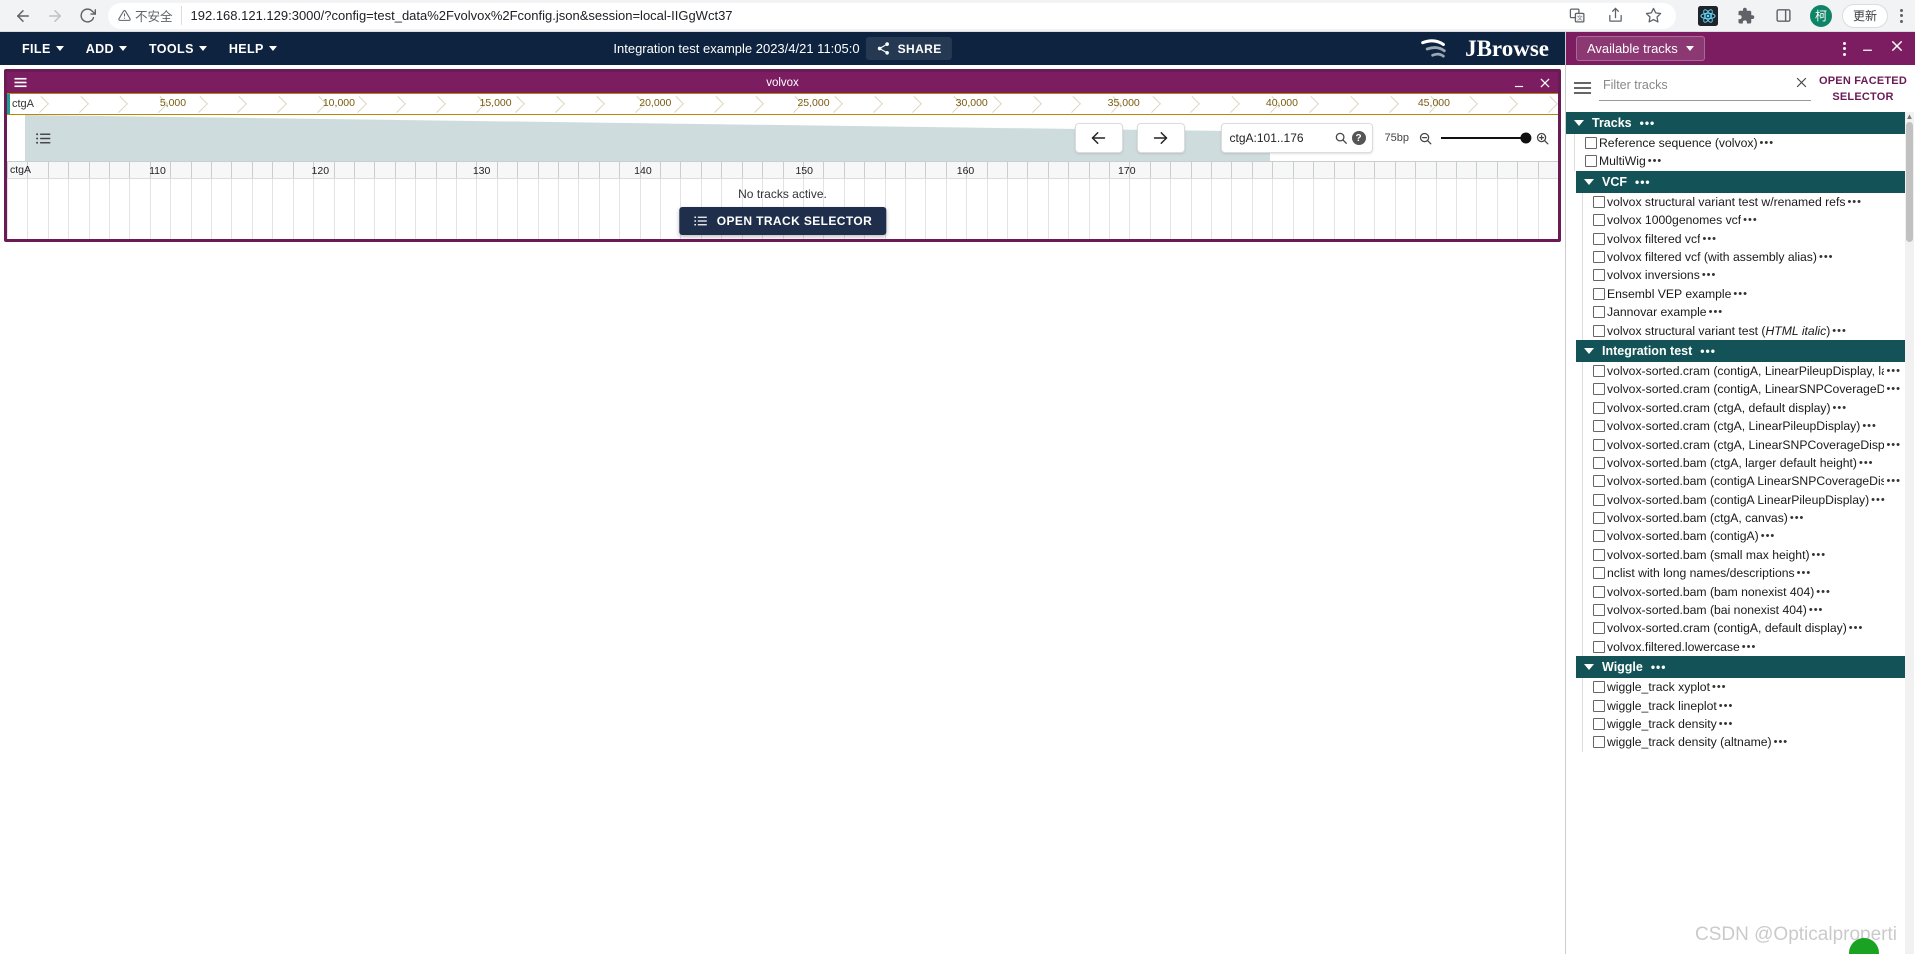 The height and width of the screenshot is (954, 1915). What do you see at coordinates (1743, 591) in the screenshot?
I see `track-list-item: volvox-sorted.bam (bam nonexist 404) •••` at bounding box center [1743, 591].